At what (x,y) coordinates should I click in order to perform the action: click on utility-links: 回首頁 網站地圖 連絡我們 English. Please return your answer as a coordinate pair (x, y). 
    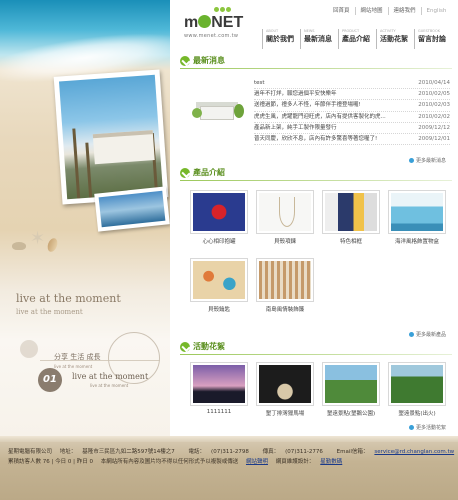
    Looking at the image, I should click on (389, 11).